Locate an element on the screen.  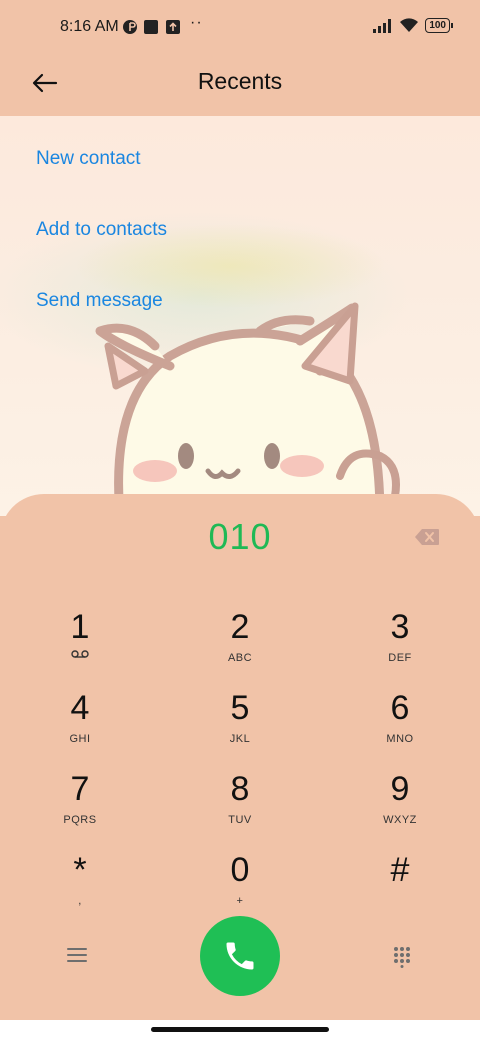
app-header: Recents is located at coordinates (240, 86).